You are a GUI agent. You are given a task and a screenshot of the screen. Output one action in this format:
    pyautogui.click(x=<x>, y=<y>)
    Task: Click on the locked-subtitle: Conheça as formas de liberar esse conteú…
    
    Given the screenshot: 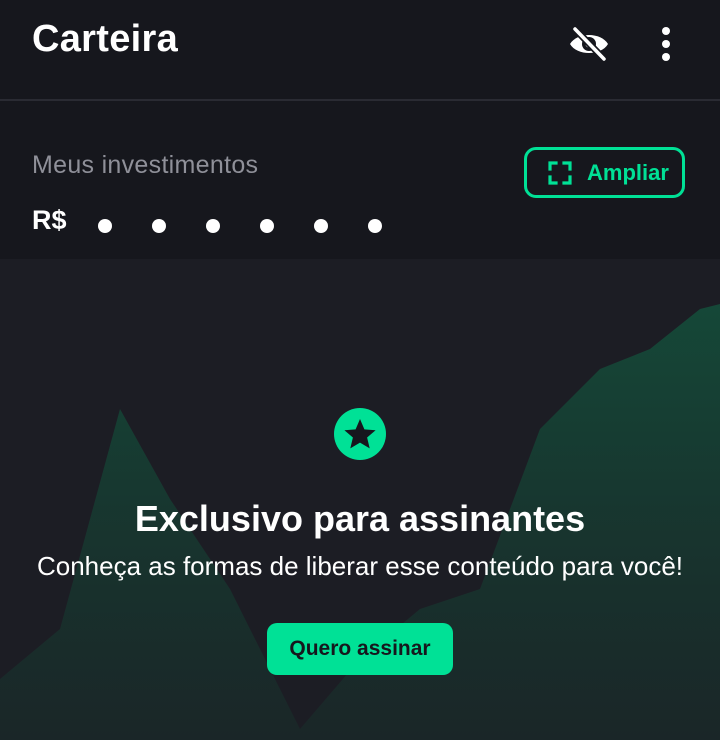 What is the action you would take?
    pyautogui.click(x=360, y=566)
    